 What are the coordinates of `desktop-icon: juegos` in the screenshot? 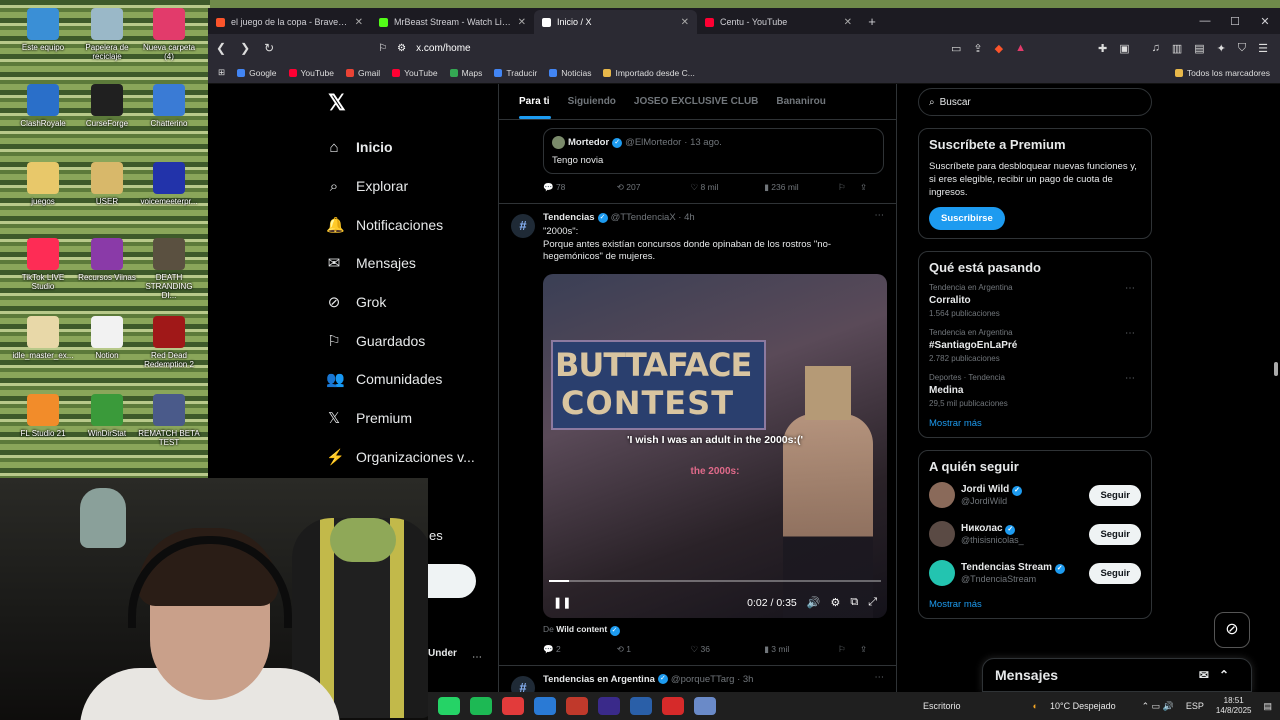 It's located at (43, 184).